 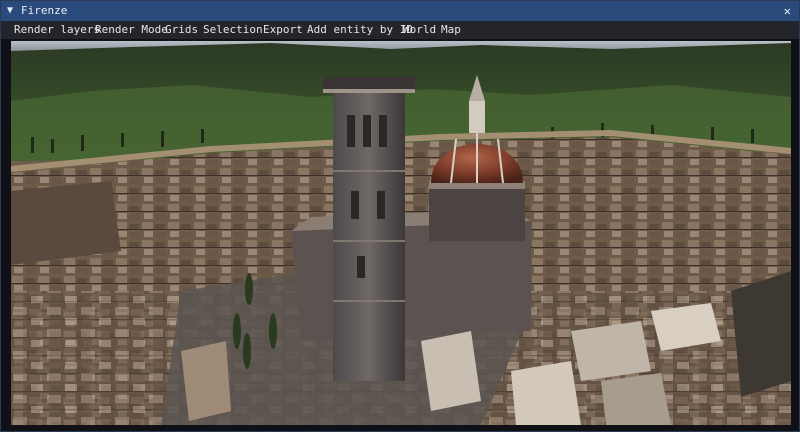 I want to click on menu-render-layers: Render layers, so click(x=57, y=30).